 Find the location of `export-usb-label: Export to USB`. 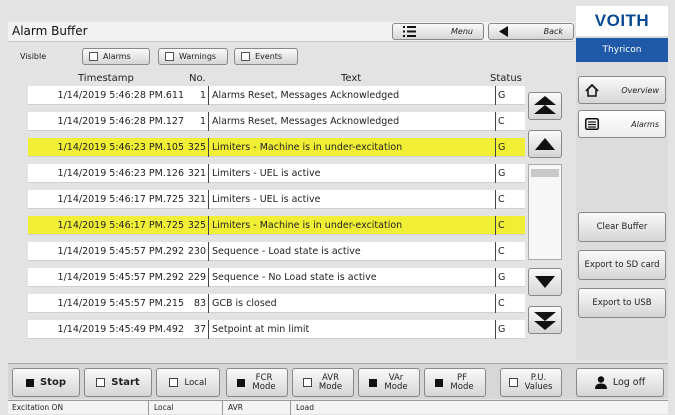

export-usb-label: Export to USB is located at coordinates (622, 303).